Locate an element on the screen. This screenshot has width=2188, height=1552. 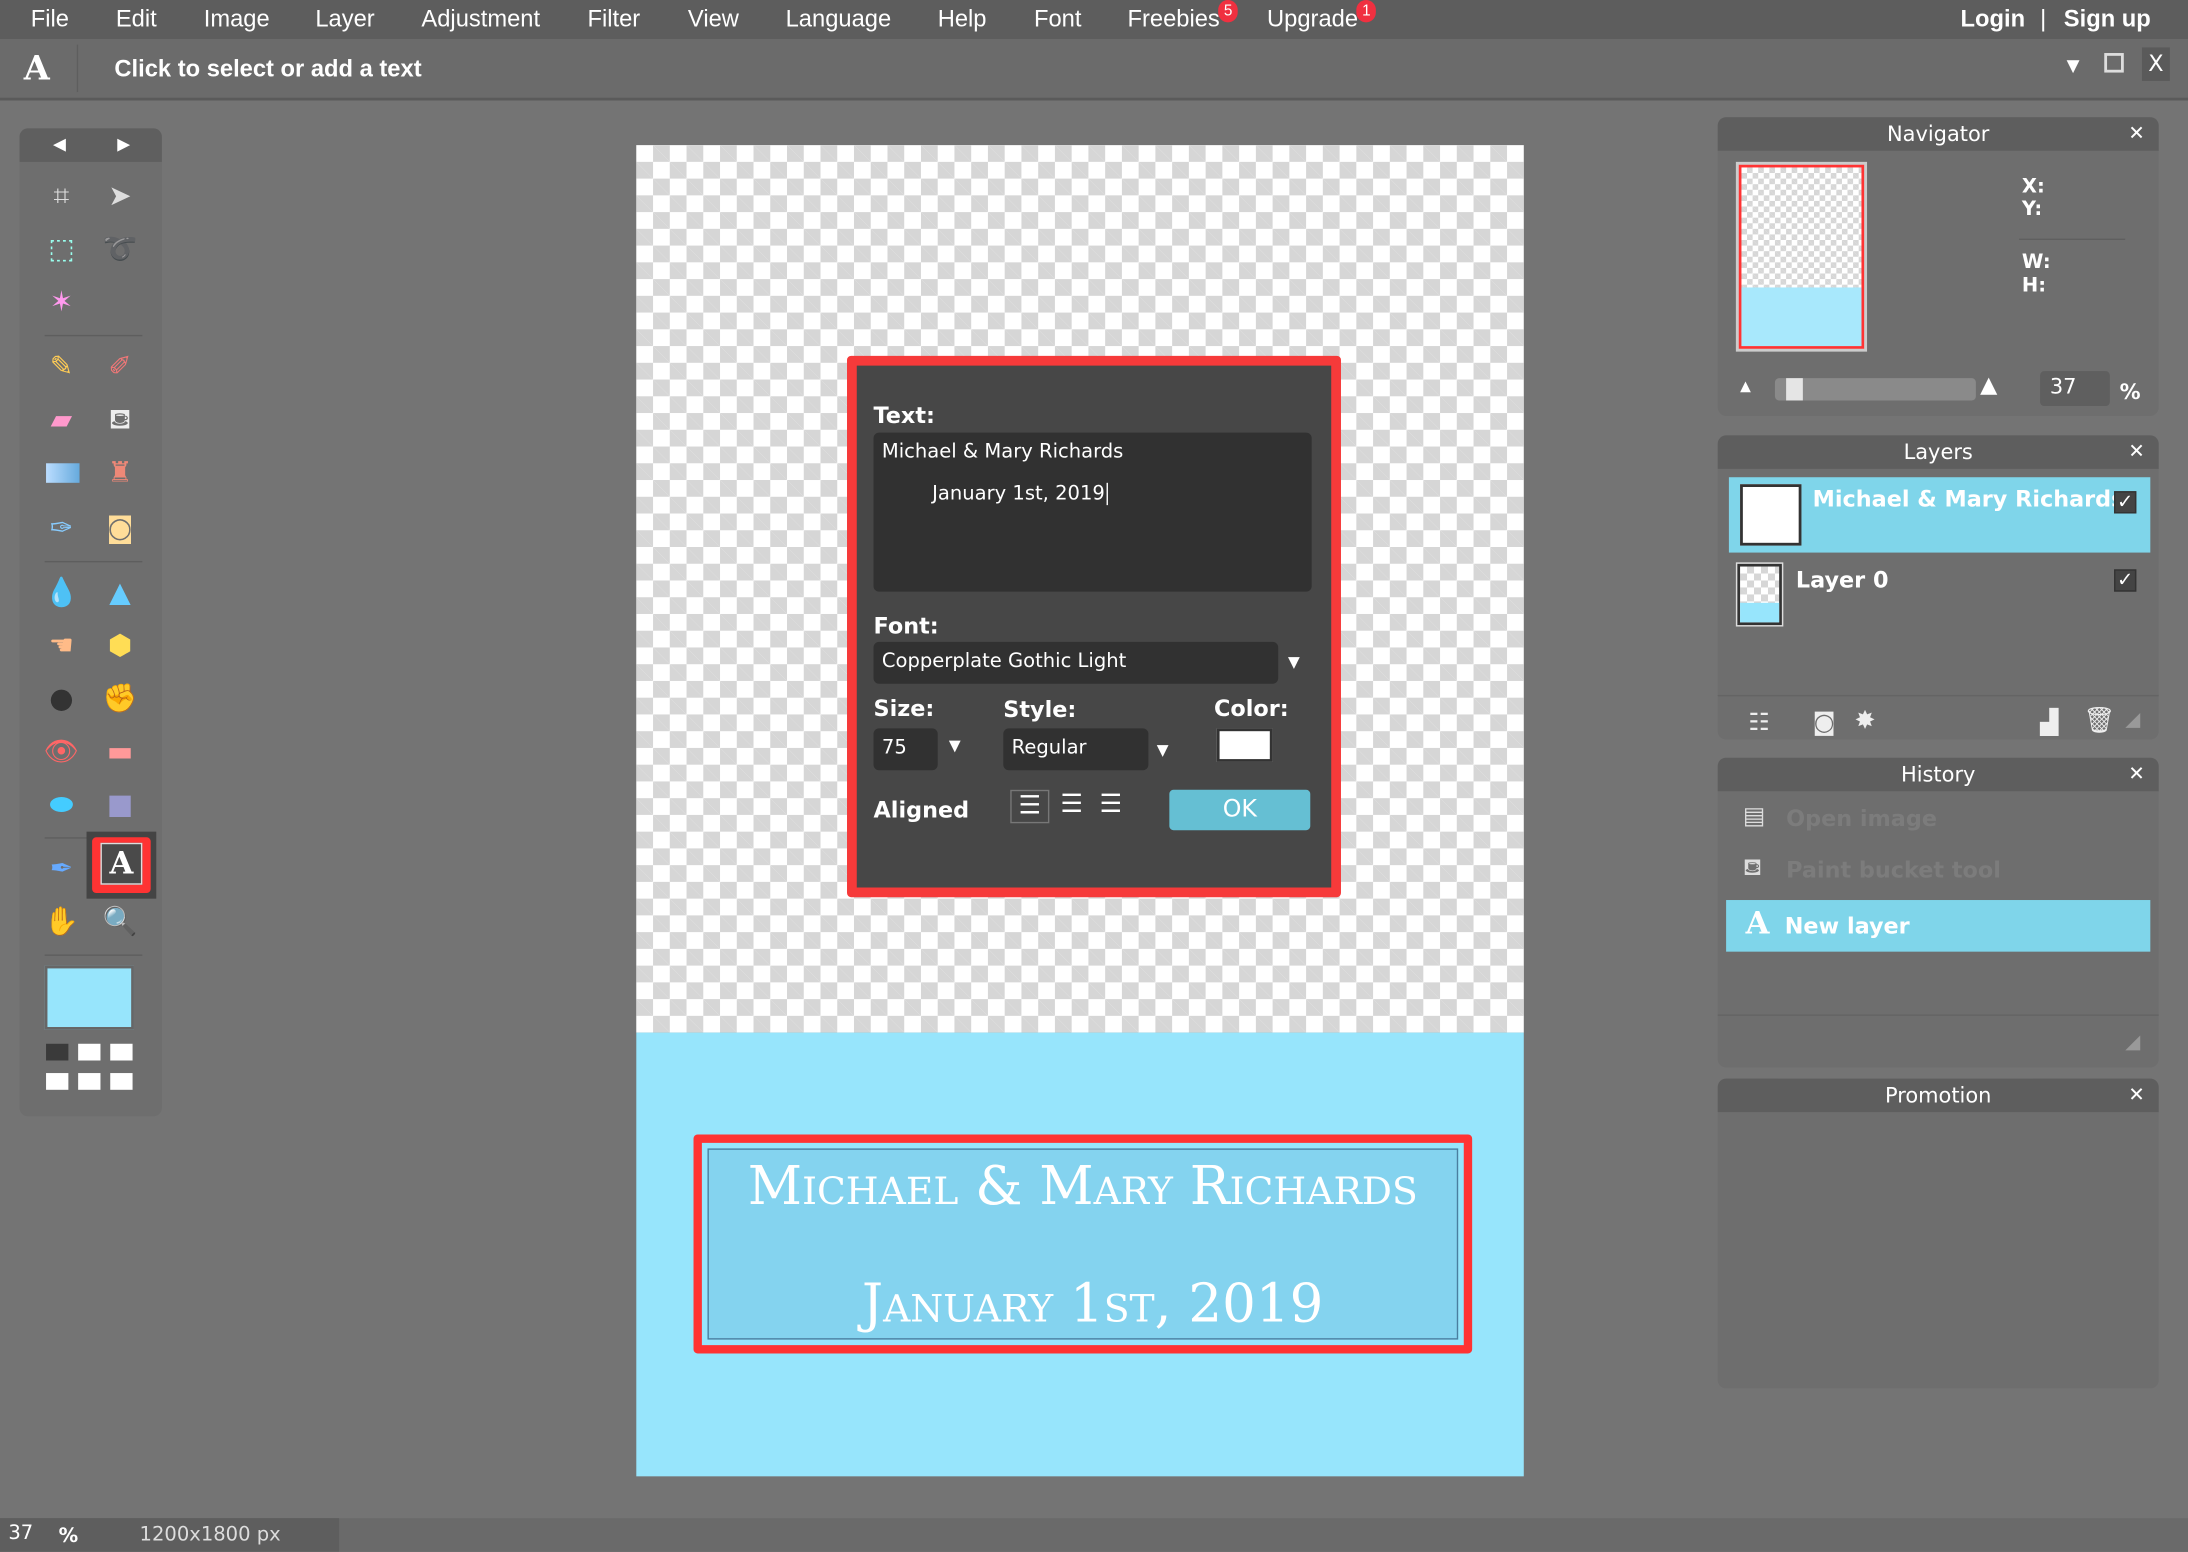
font-select: Copperplate Gothic Light is located at coordinates (1076, 662).